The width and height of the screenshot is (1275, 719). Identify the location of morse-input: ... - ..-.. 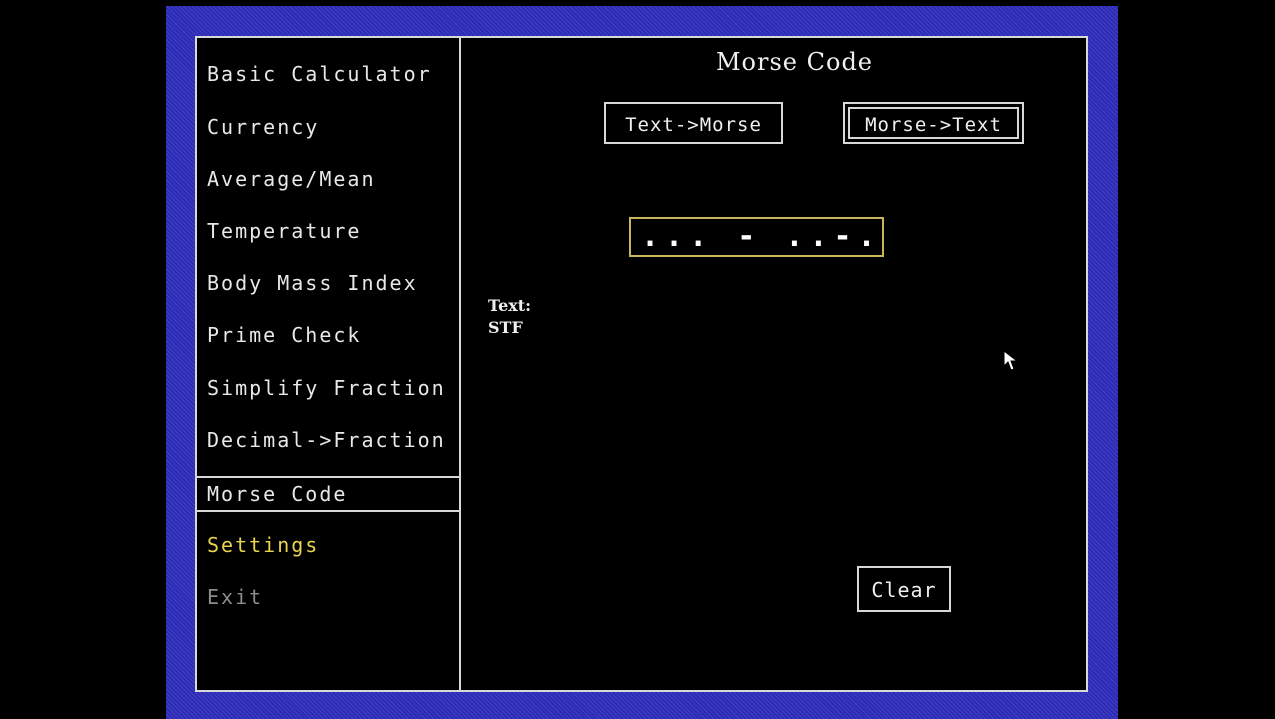
(756, 237).